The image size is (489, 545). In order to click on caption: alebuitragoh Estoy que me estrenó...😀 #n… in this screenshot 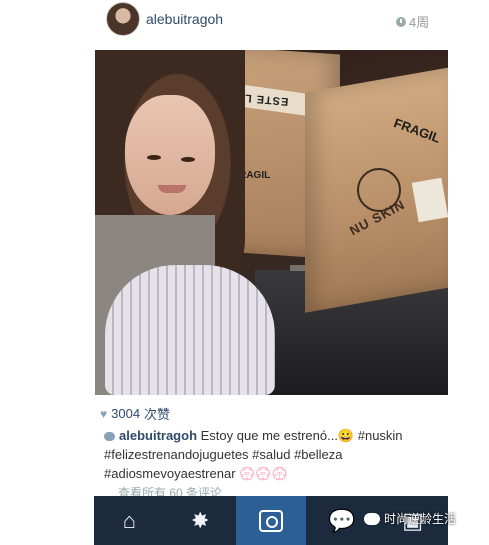, I will do `click(269, 454)`.